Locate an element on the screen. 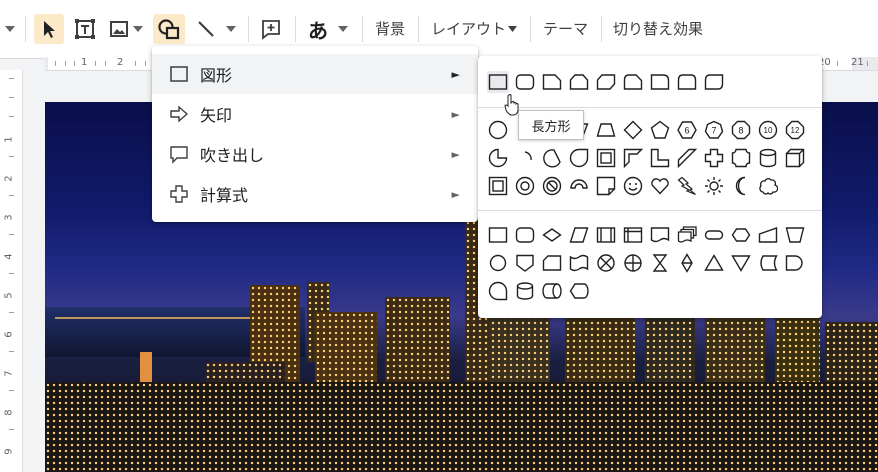 The image size is (878, 472). shape-rectangle is located at coordinates (498, 82).